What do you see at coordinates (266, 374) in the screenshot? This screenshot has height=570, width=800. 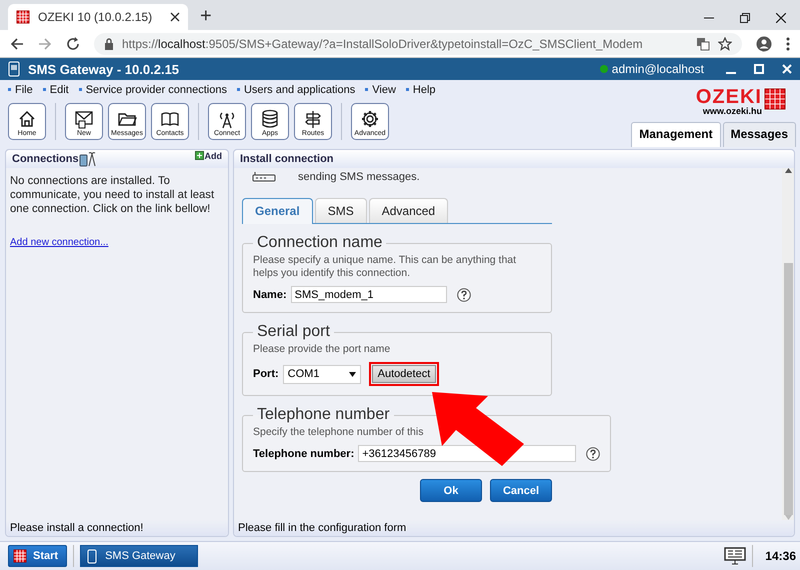 I see `field-label: Port:` at bounding box center [266, 374].